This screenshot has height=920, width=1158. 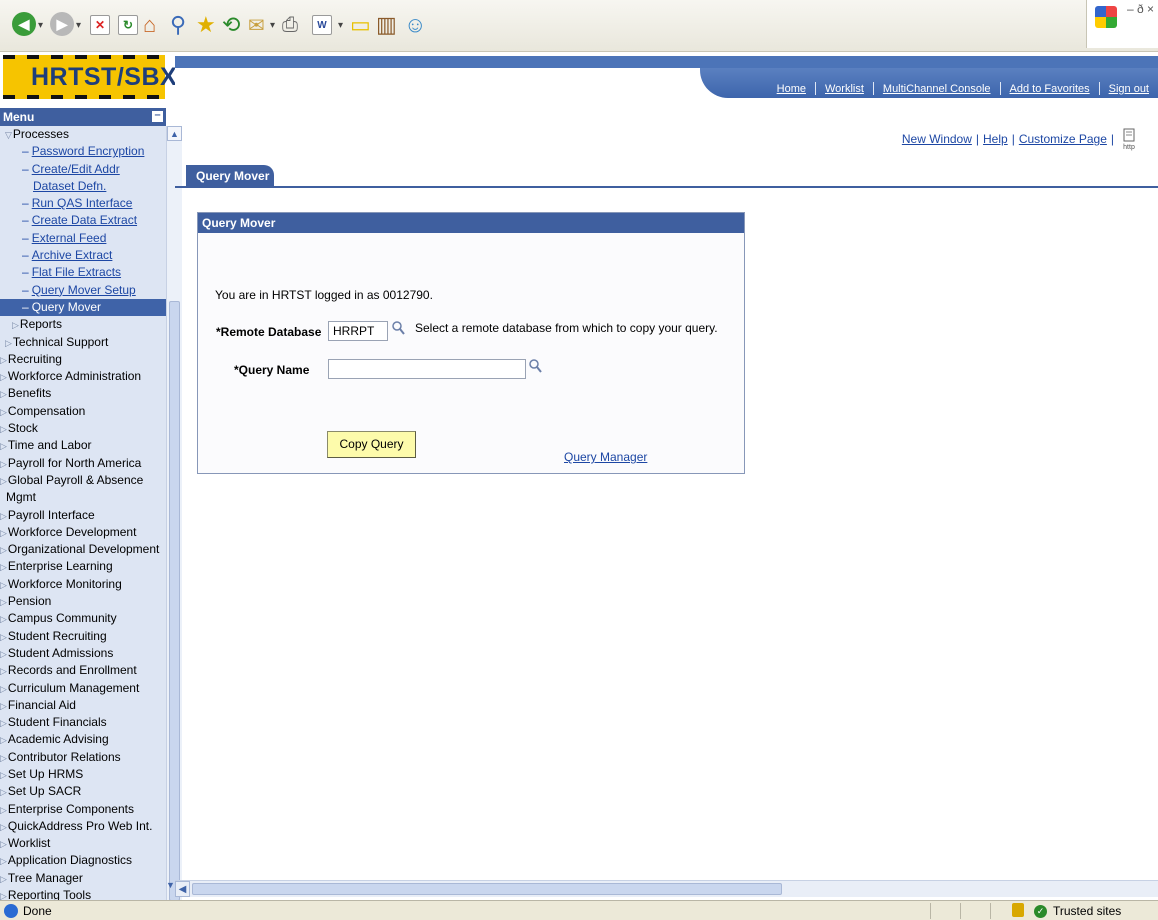 What do you see at coordinates (83, 791) in the screenshot?
I see `menu-item: ▷Set Up SACR` at bounding box center [83, 791].